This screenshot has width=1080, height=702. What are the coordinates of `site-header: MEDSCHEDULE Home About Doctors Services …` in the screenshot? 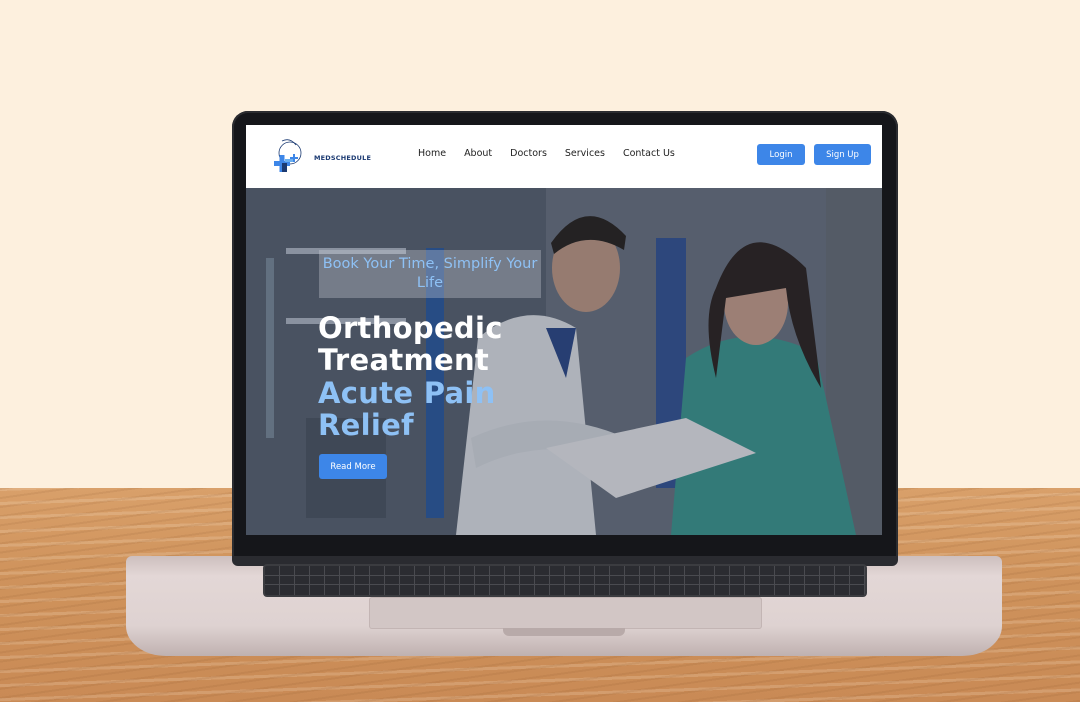 It's located at (564, 156).